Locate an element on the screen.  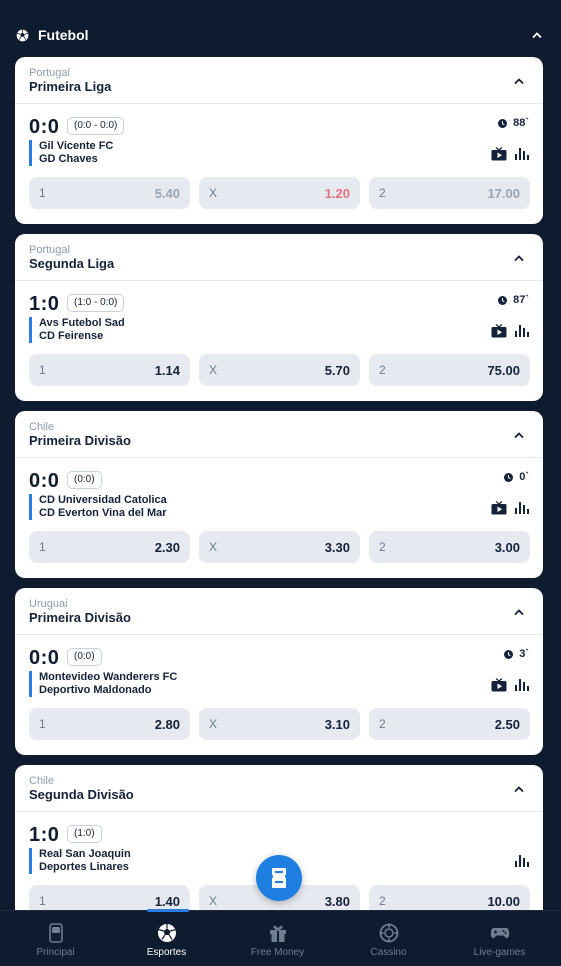
league-name: Primeira Divisão is located at coordinates (80, 617).